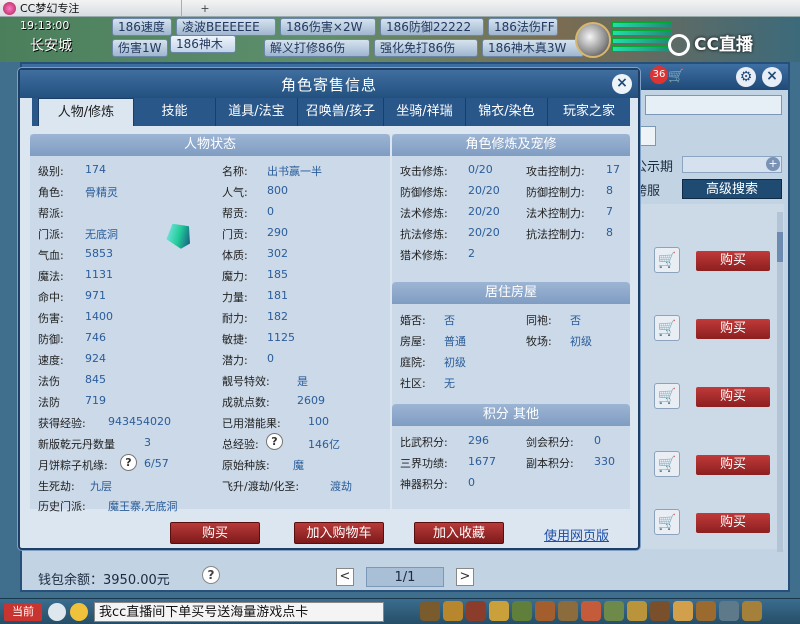  I want to click on ad-item: 186神木, so click(203, 44).